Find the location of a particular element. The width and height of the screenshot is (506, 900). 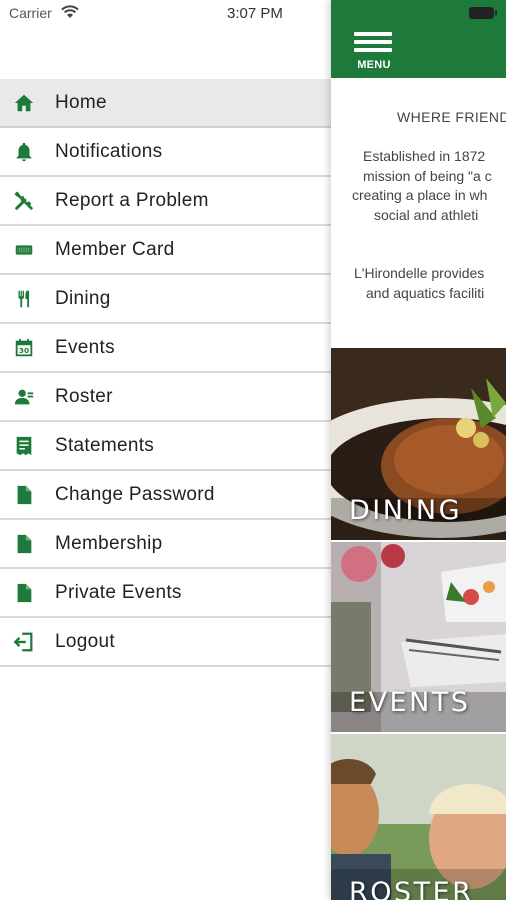

drawer-item-label: Events is located at coordinates (85, 347).